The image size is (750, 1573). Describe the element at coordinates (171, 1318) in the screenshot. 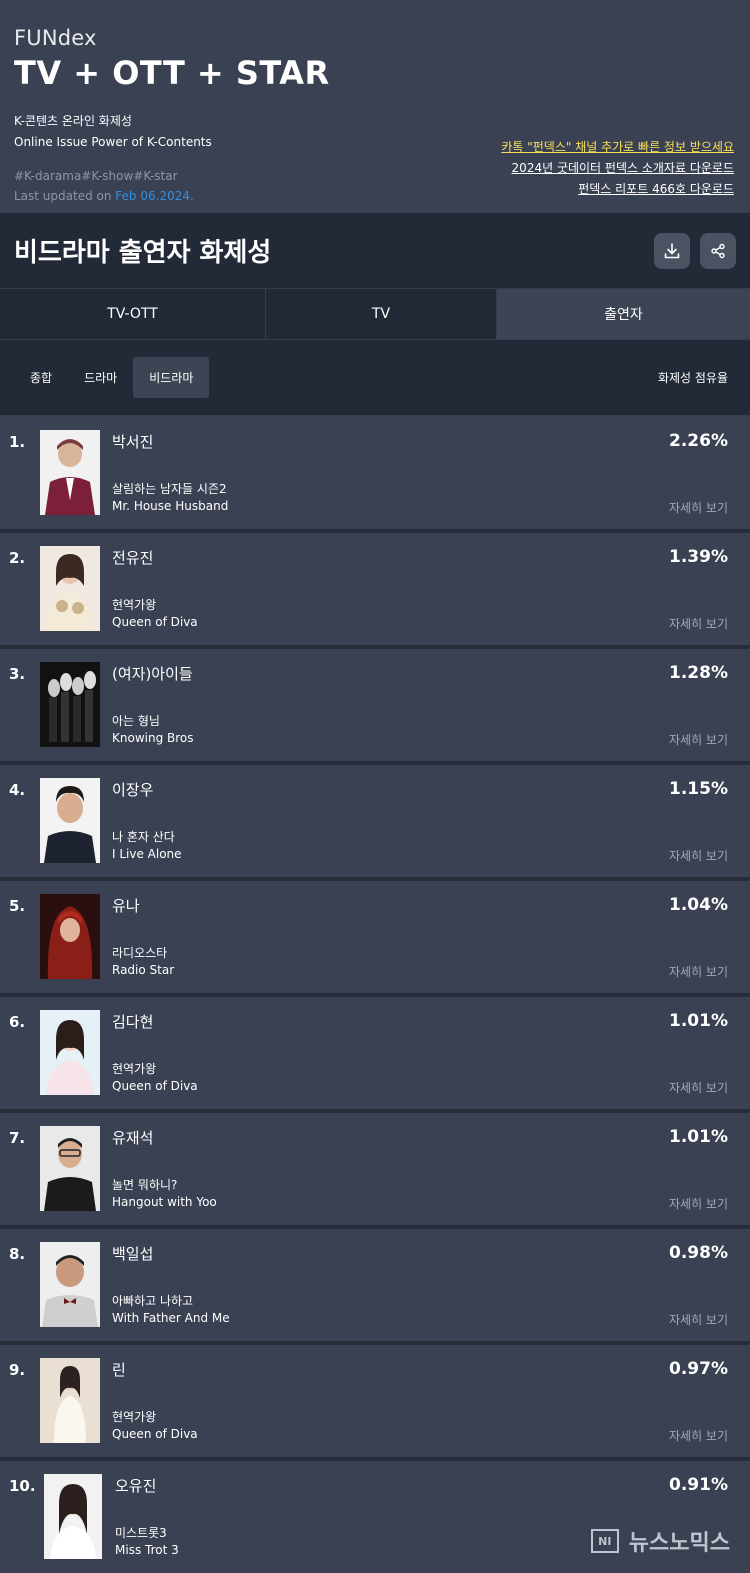

I see `show-title-en: With Father And Me` at that location.